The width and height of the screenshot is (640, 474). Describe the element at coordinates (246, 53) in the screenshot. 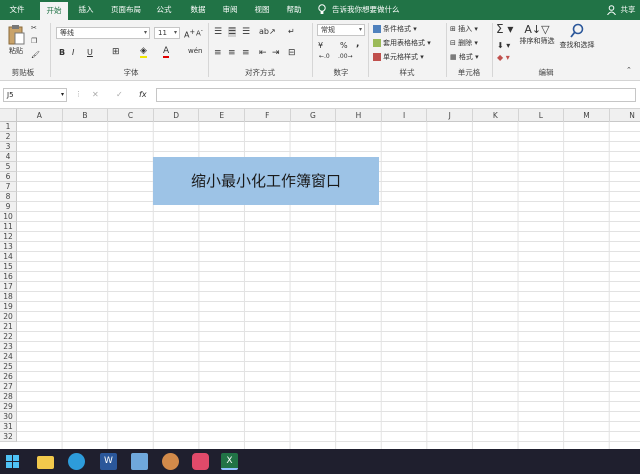

I see `align-right-icon: ≡` at that location.